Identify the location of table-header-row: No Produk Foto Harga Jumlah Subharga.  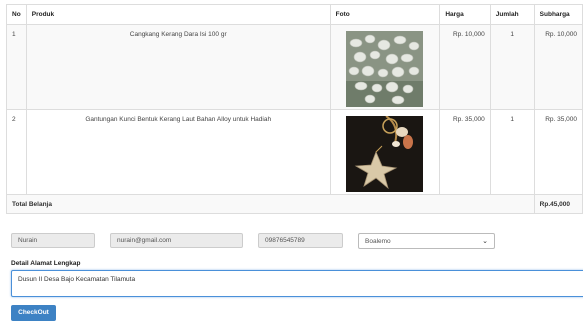
(294, 14).